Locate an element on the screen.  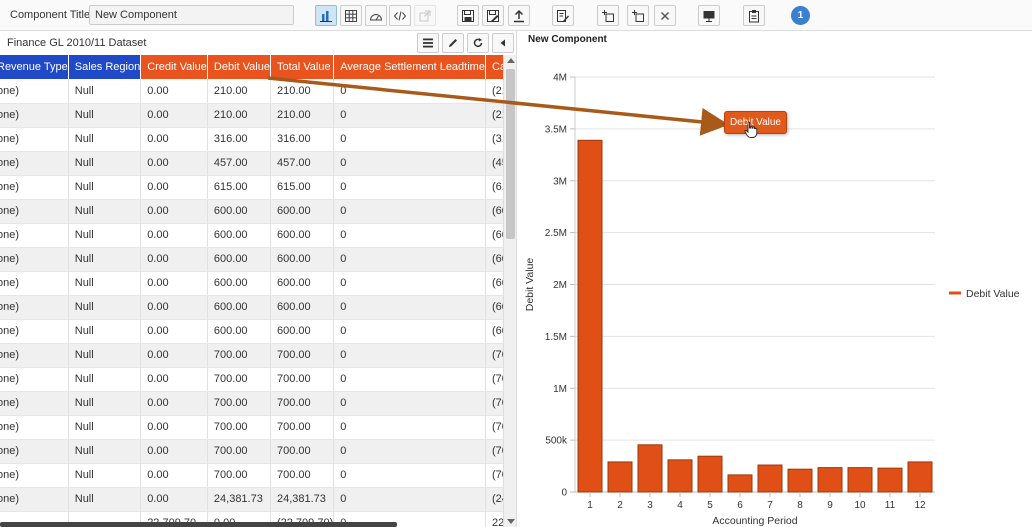
grid-horizontal-scrollbar is located at coordinates (198, 524).